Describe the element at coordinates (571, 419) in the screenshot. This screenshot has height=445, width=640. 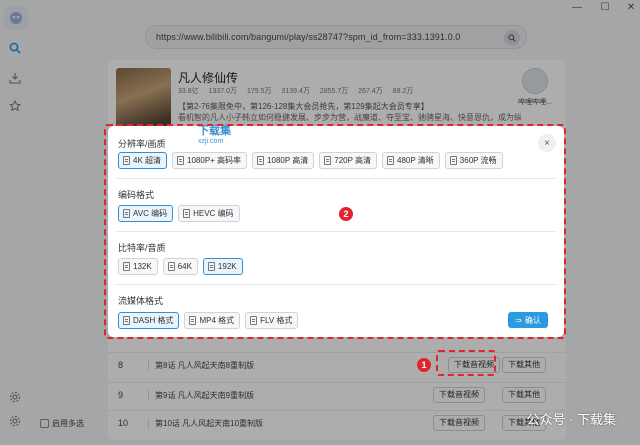
I see `watermark-footer: 公众号 · 下载集` at that location.